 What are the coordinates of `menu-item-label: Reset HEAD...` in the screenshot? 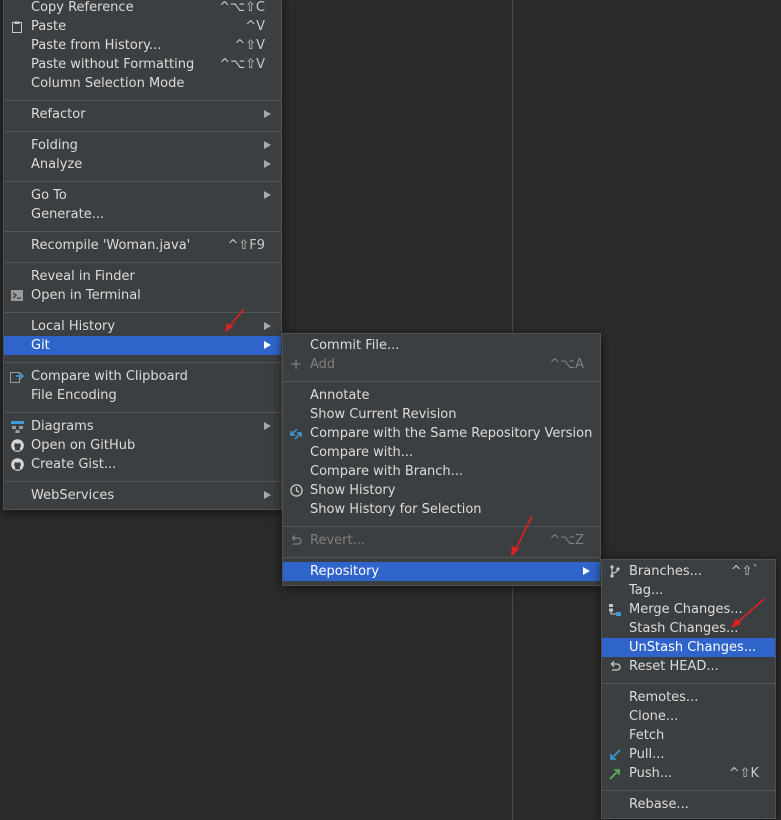 It's located at (674, 666).